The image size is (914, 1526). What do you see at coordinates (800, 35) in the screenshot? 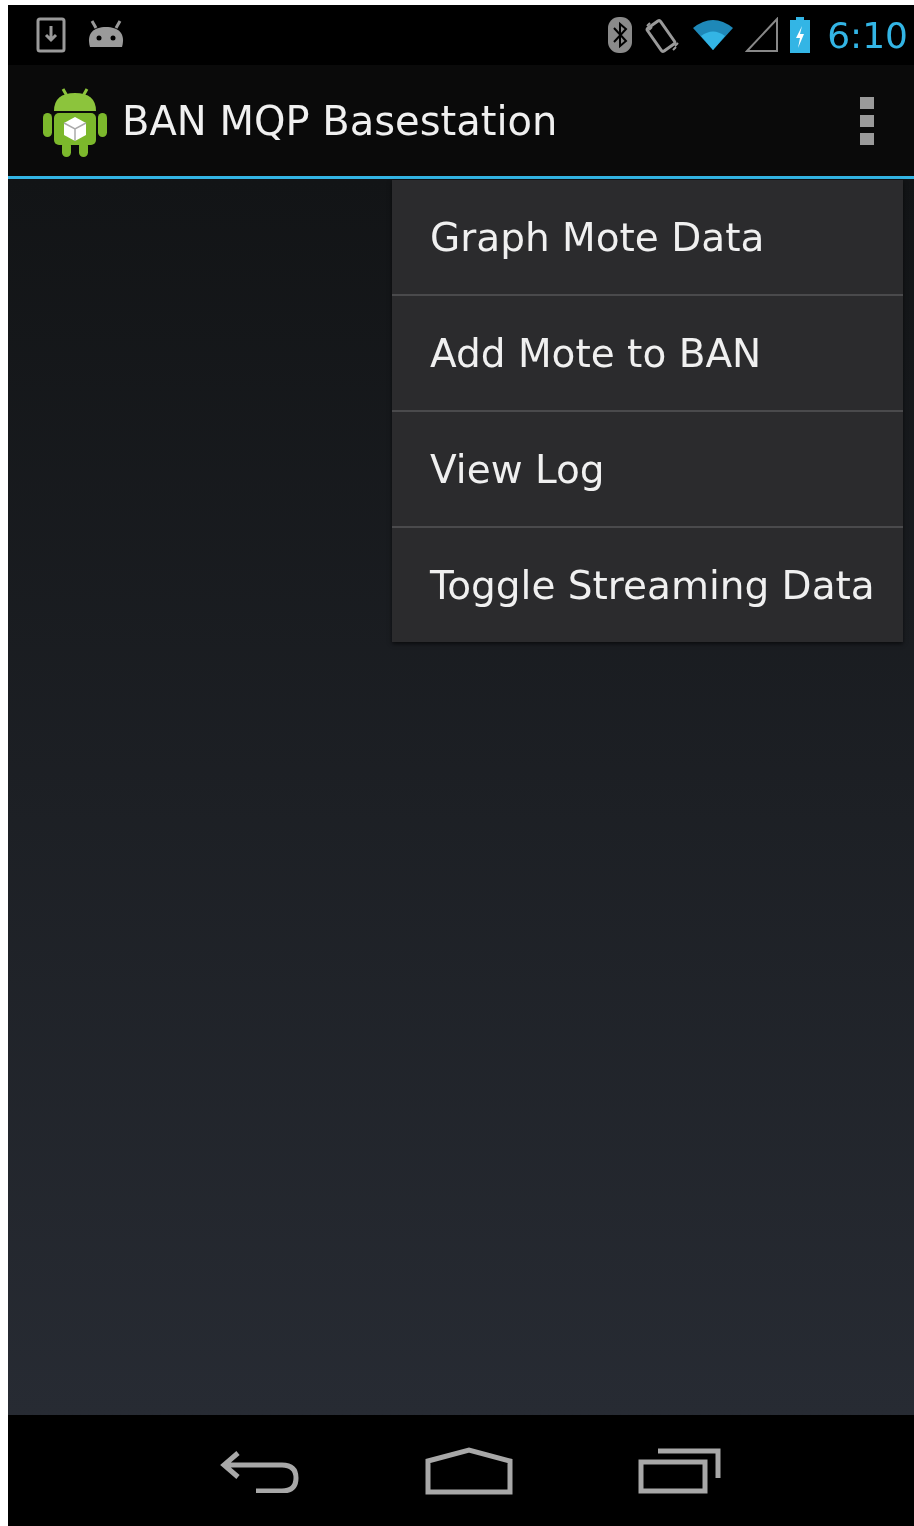
I see `battery-charging-icon` at bounding box center [800, 35].